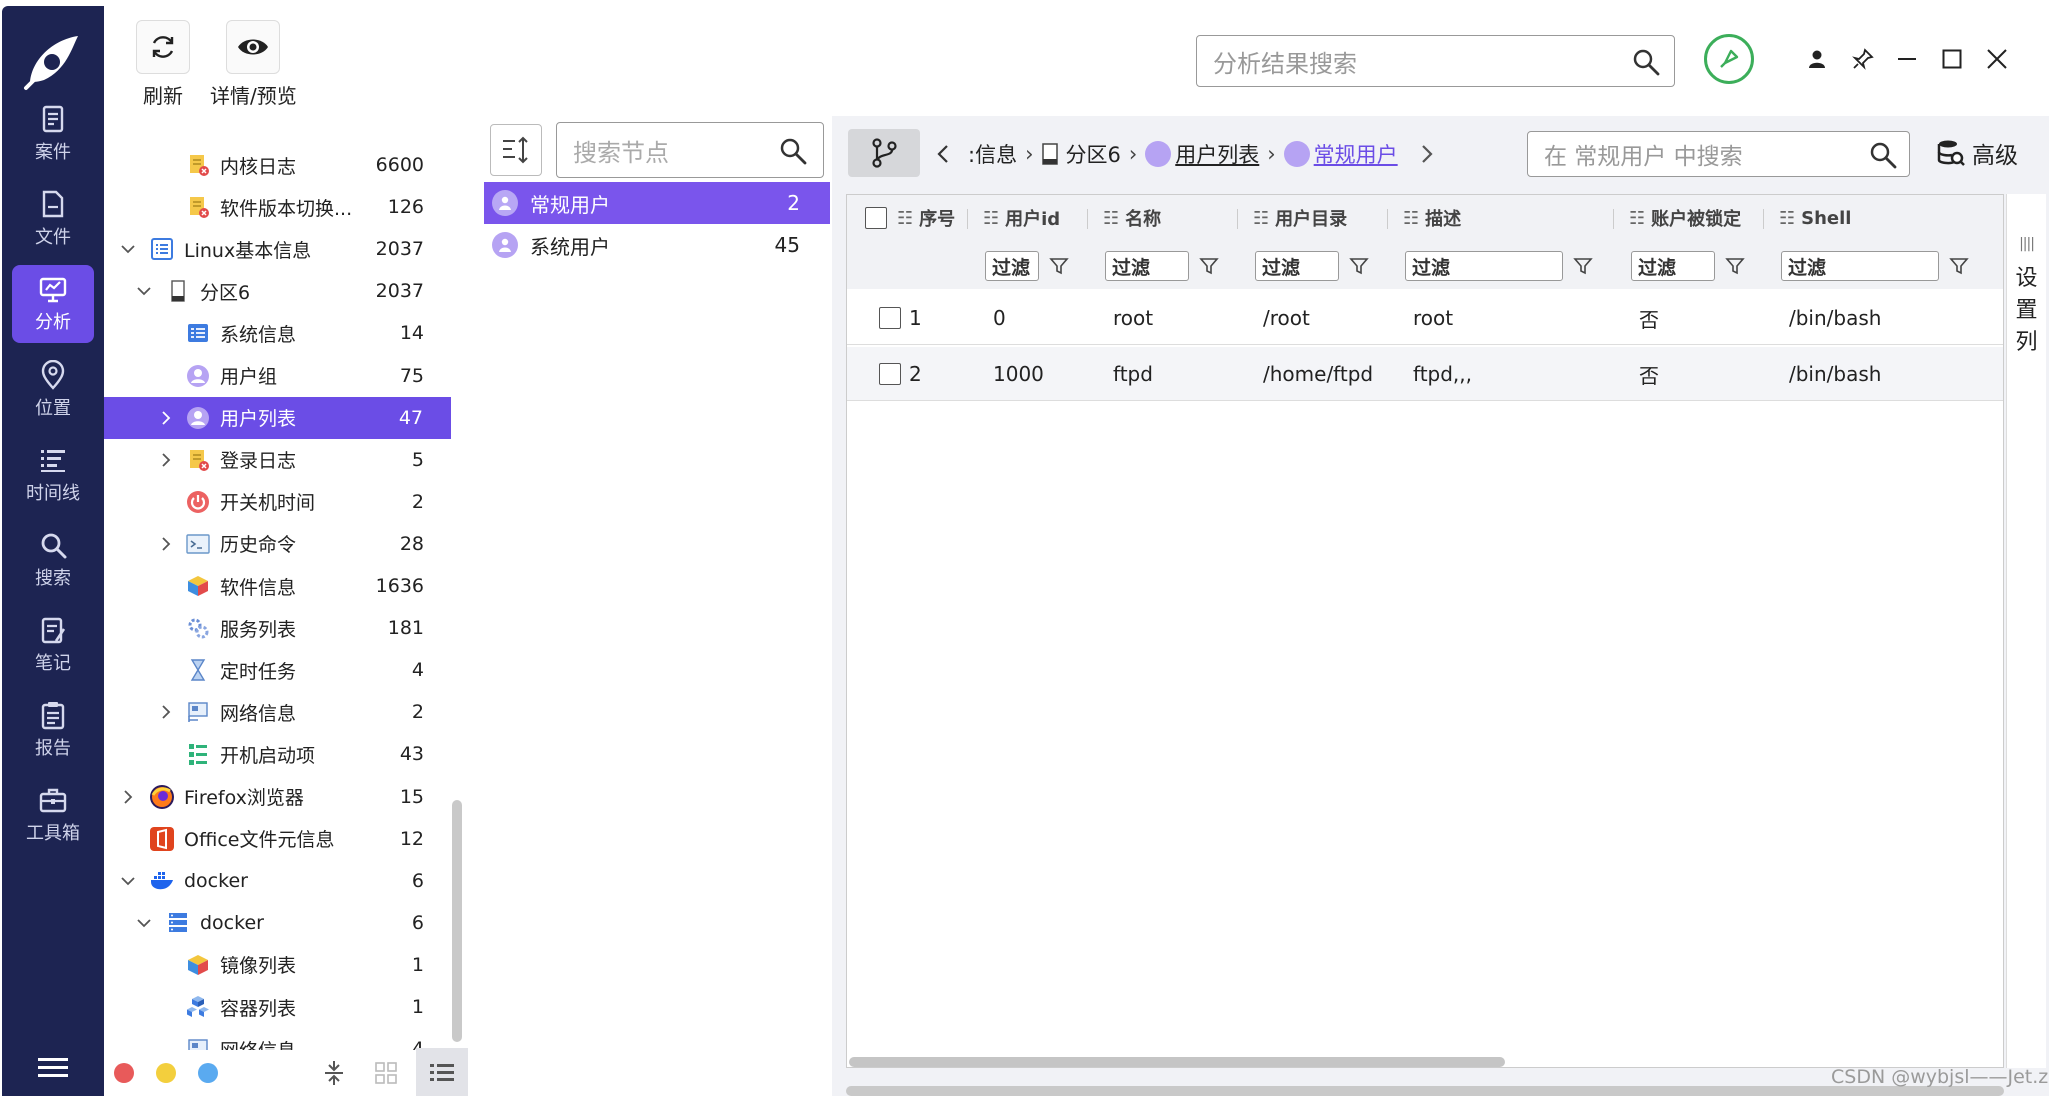 The width and height of the screenshot is (2049, 1096). Describe the element at coordinates (53, 730) in the screenshot. I see `nav-item-report: 报告` at that location.